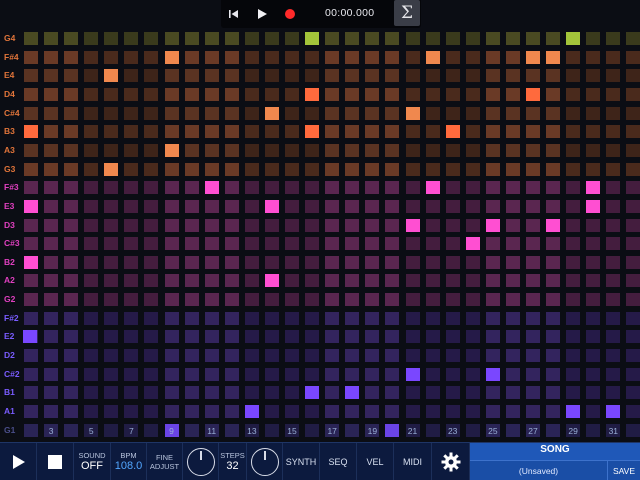 The image size is (640, 480). What do you see at coordinates (92, 461) in the screenshot?
I see `sound-toggle: SOUND OFF` at bounding box center [92, 461].